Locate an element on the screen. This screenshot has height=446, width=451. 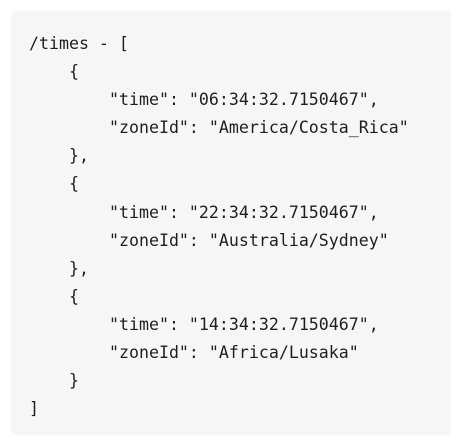
code-line-time: "time": "22:34:32.7150467", is located at coordinates (244, 212).